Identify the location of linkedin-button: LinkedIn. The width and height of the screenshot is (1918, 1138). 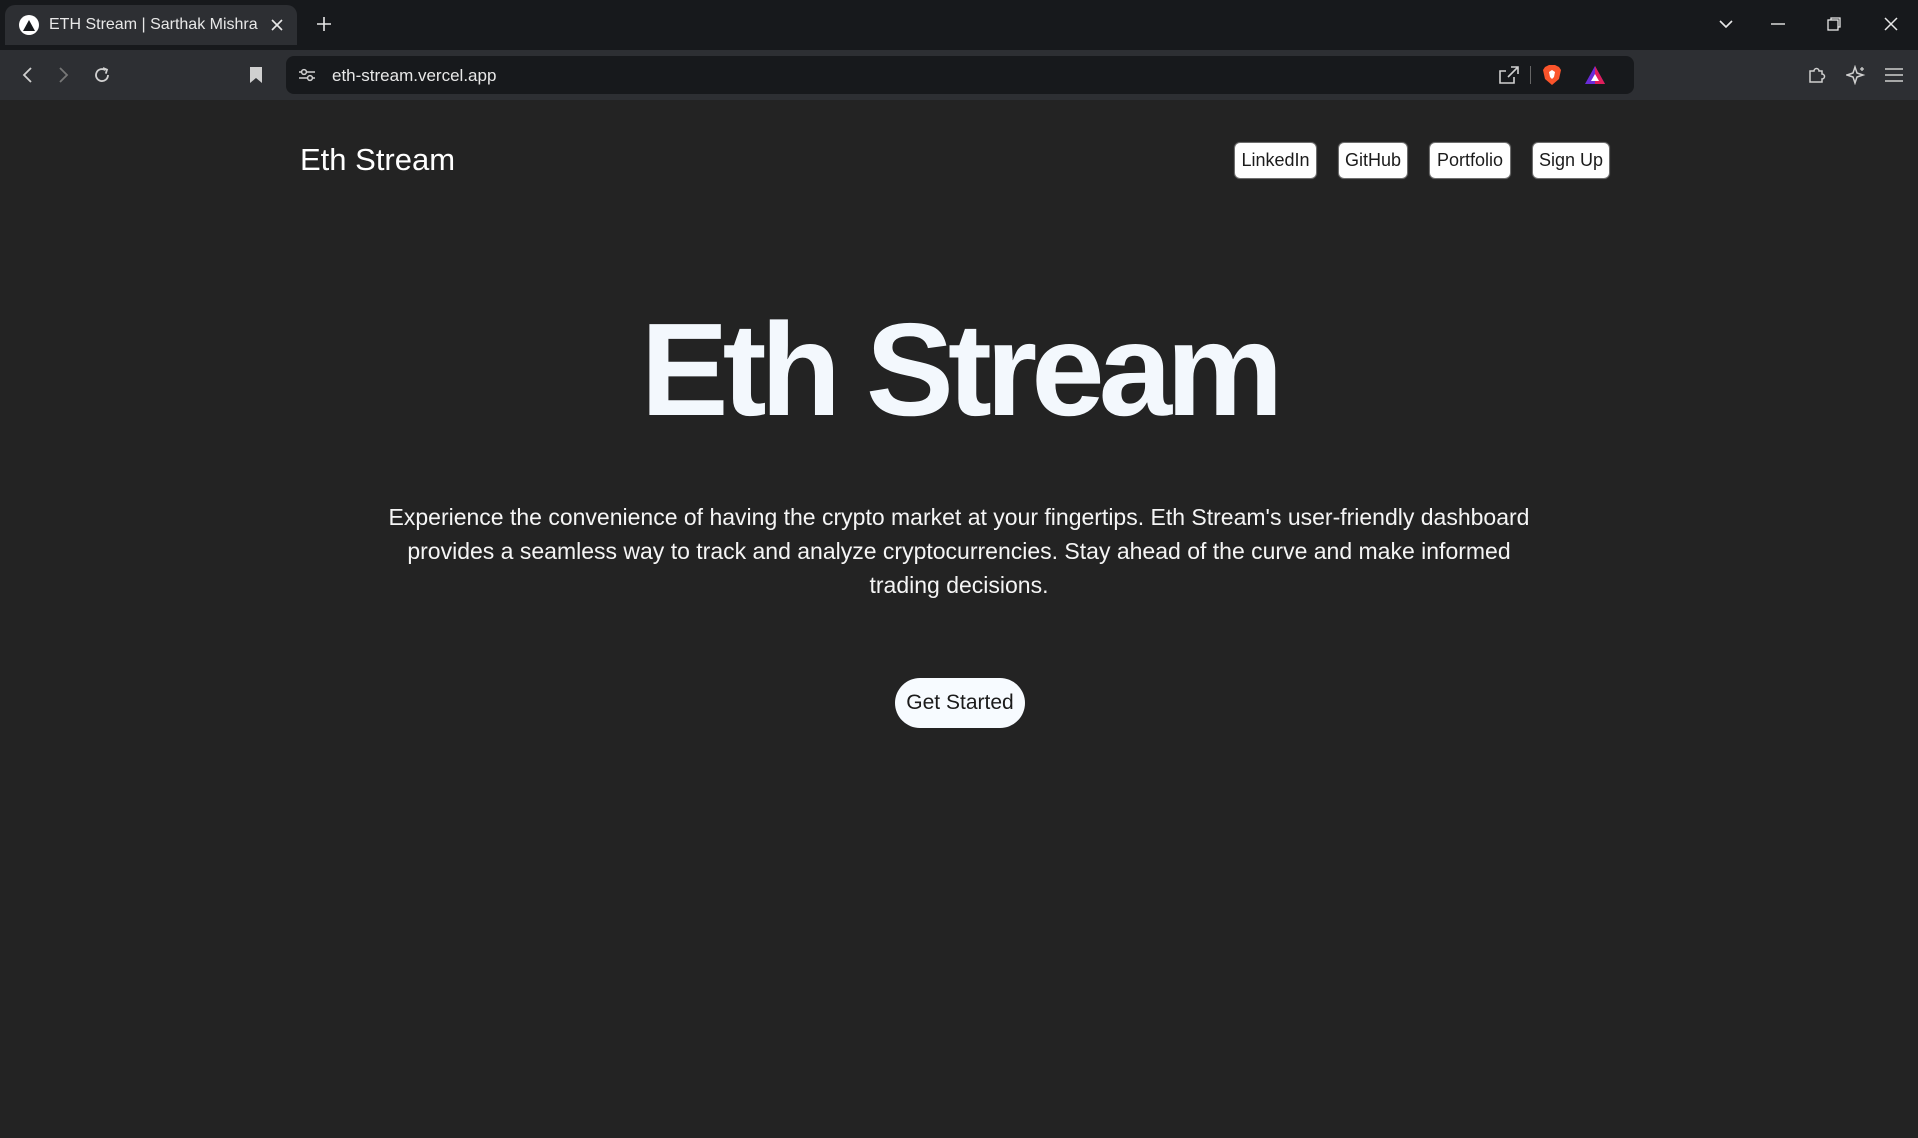
(1275, 160).